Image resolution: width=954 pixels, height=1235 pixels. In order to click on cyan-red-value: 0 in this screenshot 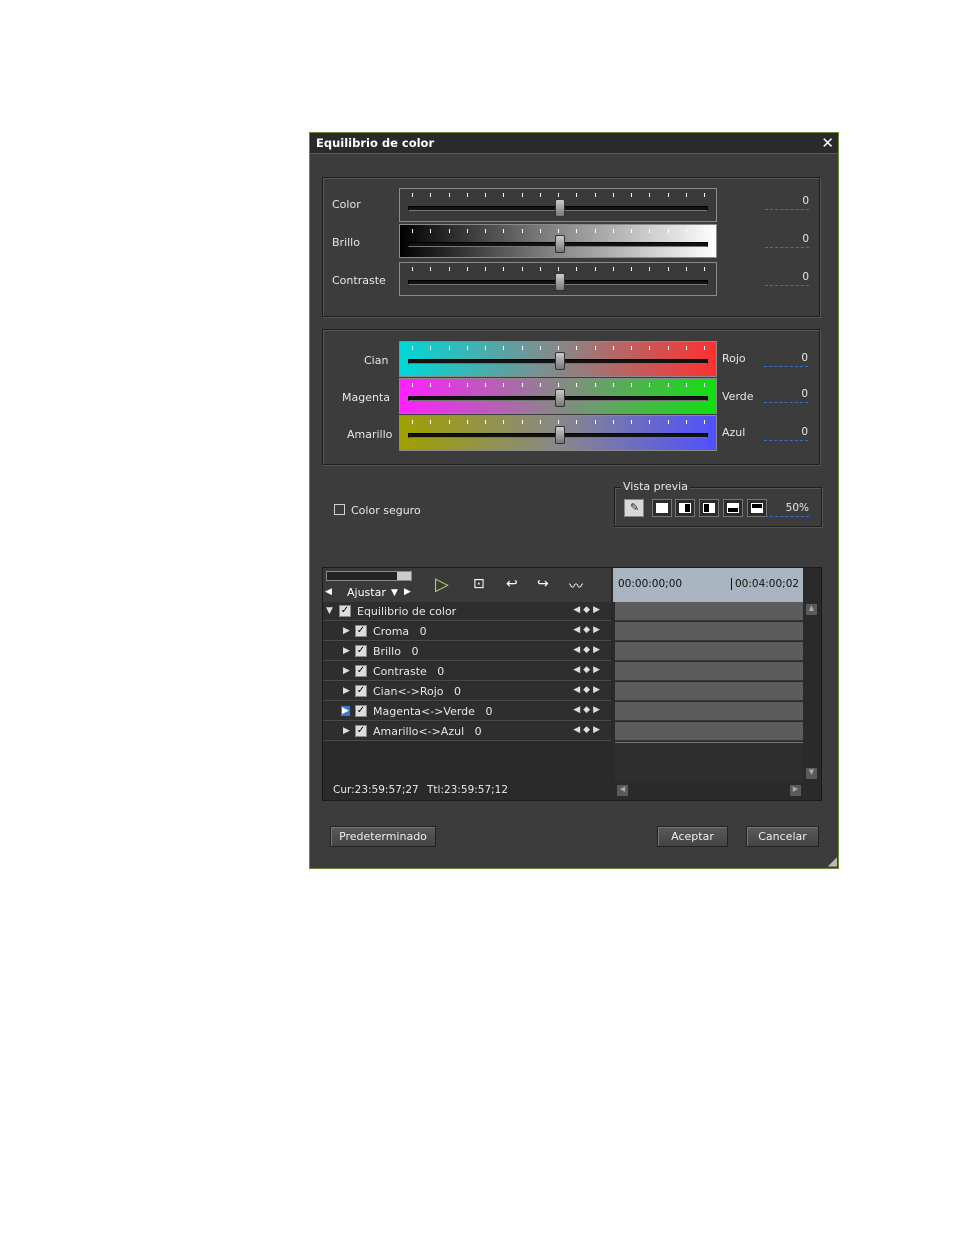, I will do `click(786, 359)`.